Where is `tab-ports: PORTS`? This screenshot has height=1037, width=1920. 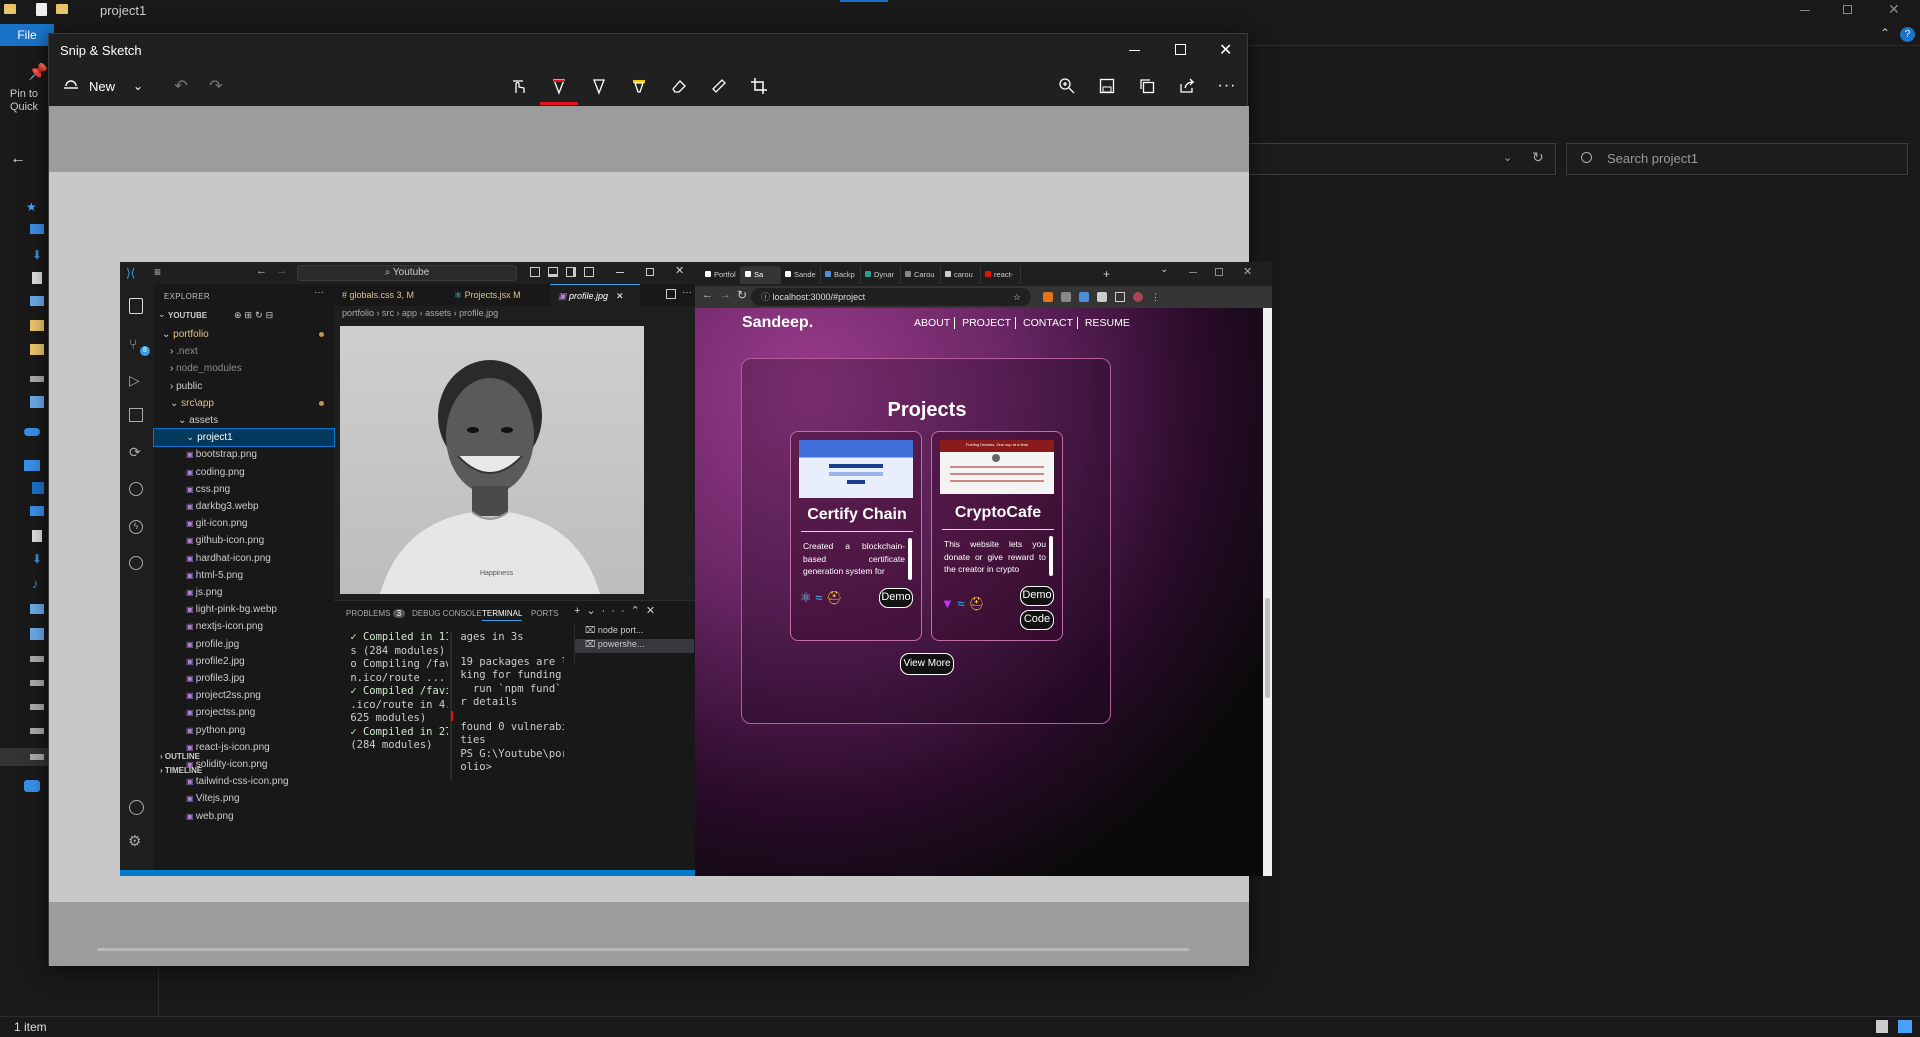 tab-ports: PORTS is located at coordinates (544, 613).